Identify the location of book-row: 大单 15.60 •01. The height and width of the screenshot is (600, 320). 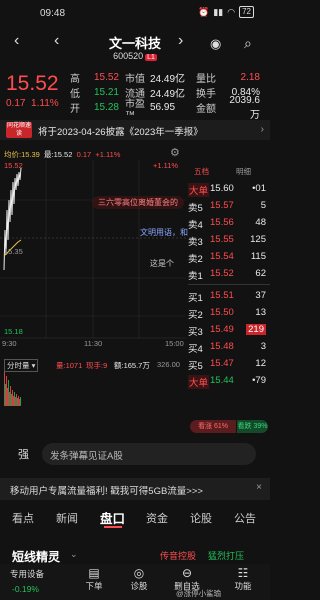
(229, 188).